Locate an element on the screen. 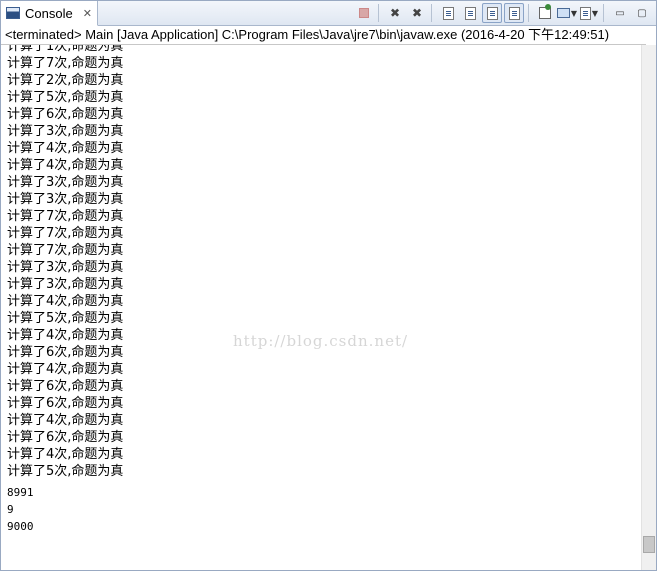 This screenshot has width=657, height=571. remove-all-icon: ✖ is located at coordinates (417, 13).